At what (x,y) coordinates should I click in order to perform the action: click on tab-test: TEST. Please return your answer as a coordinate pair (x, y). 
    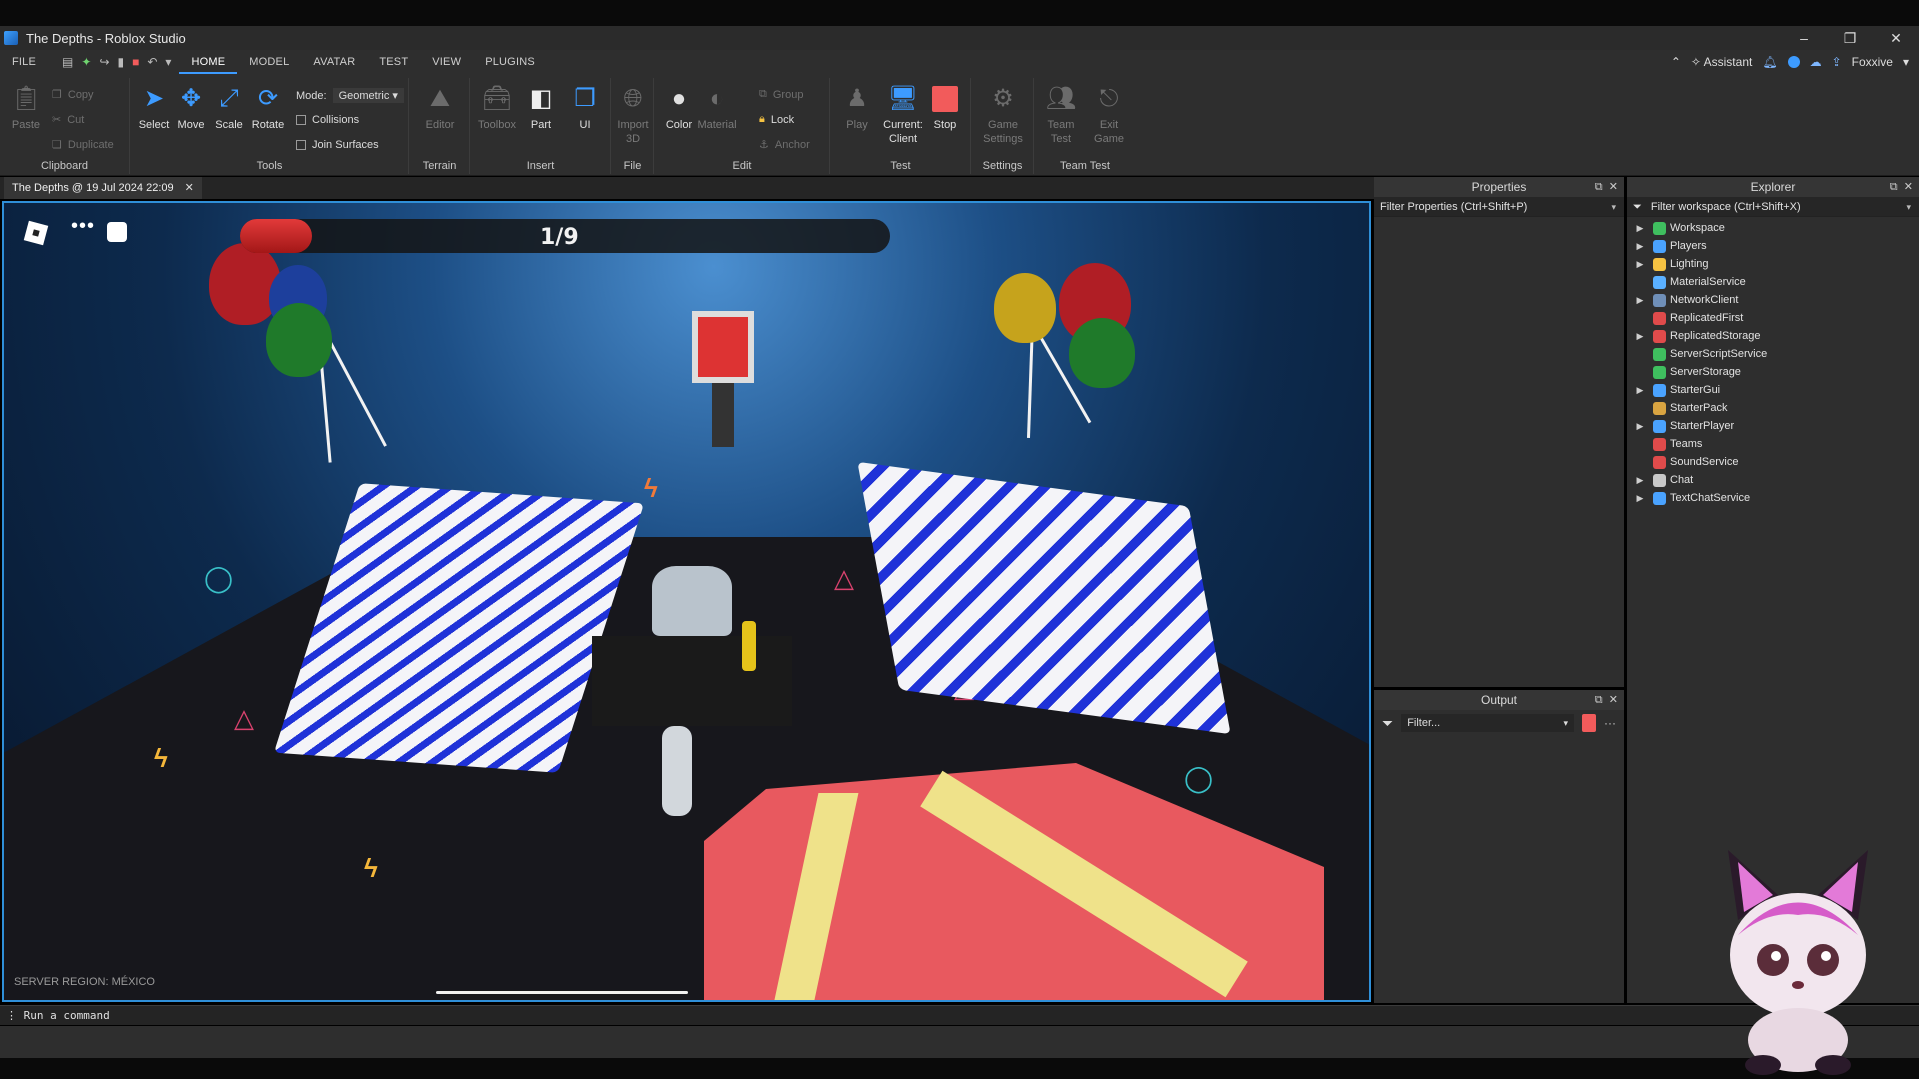
    Looking at the image, I should click on (393, 62).